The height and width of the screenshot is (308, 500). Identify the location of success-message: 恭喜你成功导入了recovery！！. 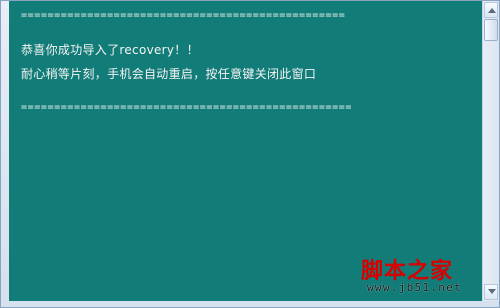
(110, 50).